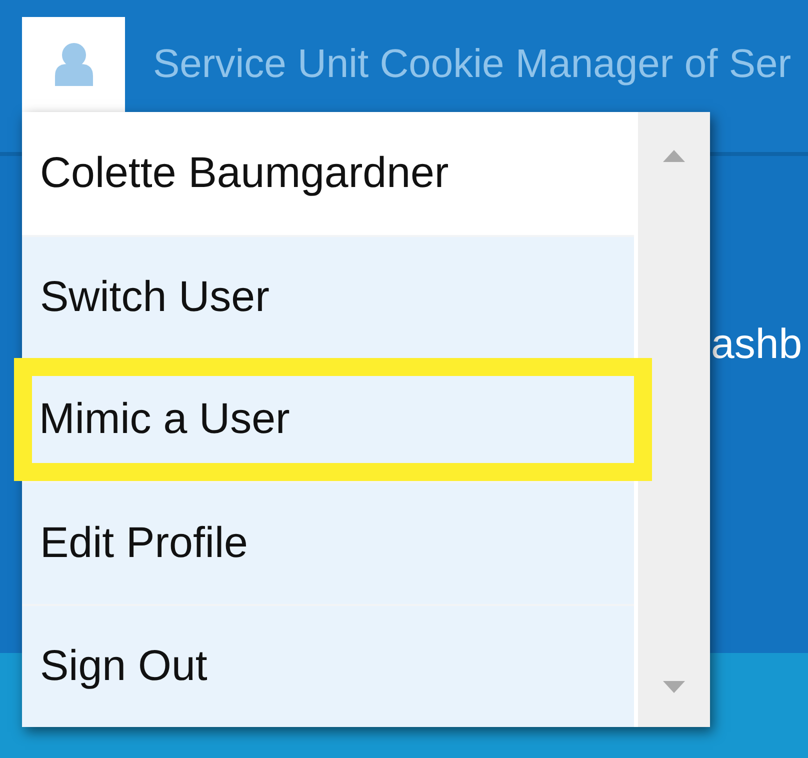 Image resolution: width=808 pixels, height=758 pixels. What do you see at coordinates (328, 173) in the screenshot?
I see `user-name: Colette Baumgardner` at bounding box center [328, 173].